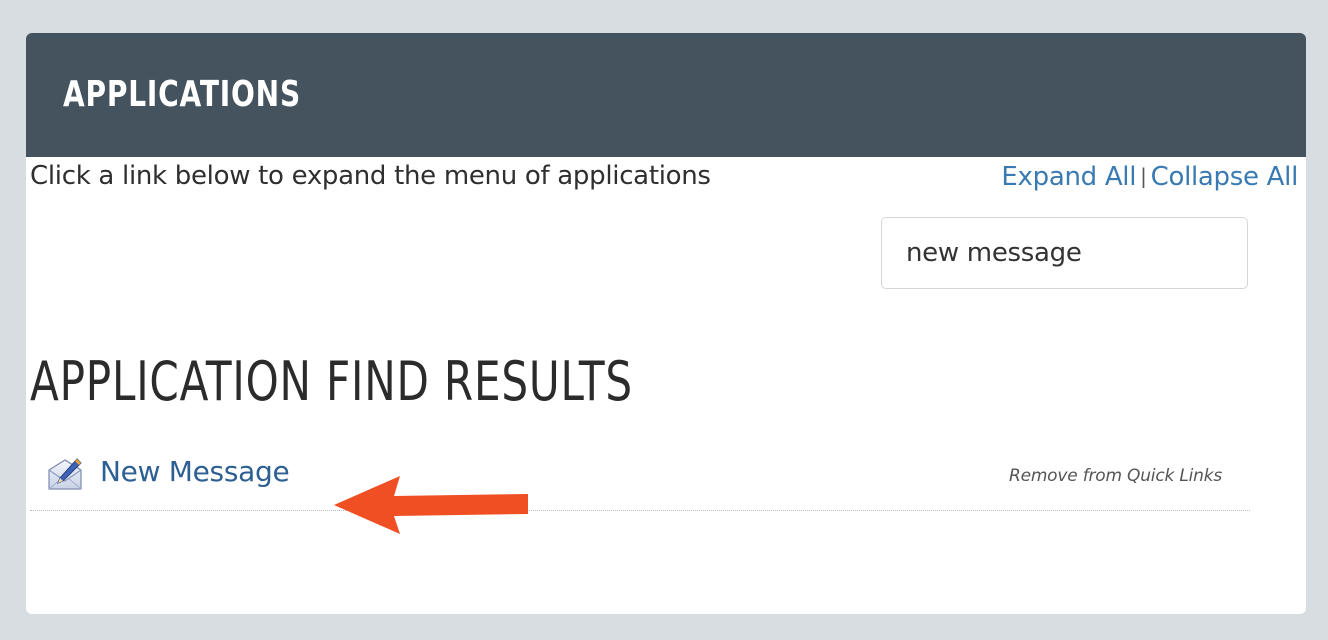  I want to click on application-search-input, so click(1064, 253).